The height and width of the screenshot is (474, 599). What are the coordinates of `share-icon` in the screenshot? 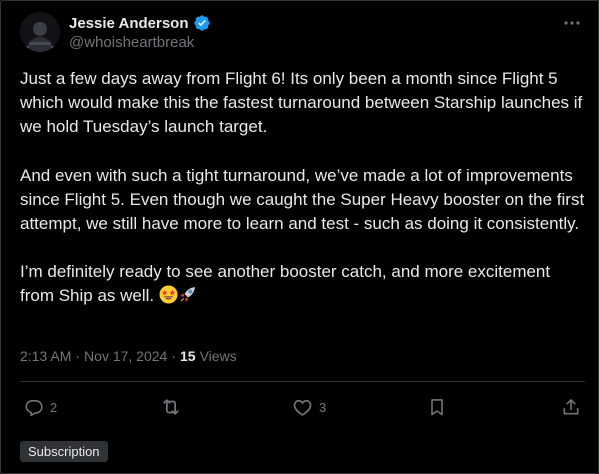 It's located at (571, 407).